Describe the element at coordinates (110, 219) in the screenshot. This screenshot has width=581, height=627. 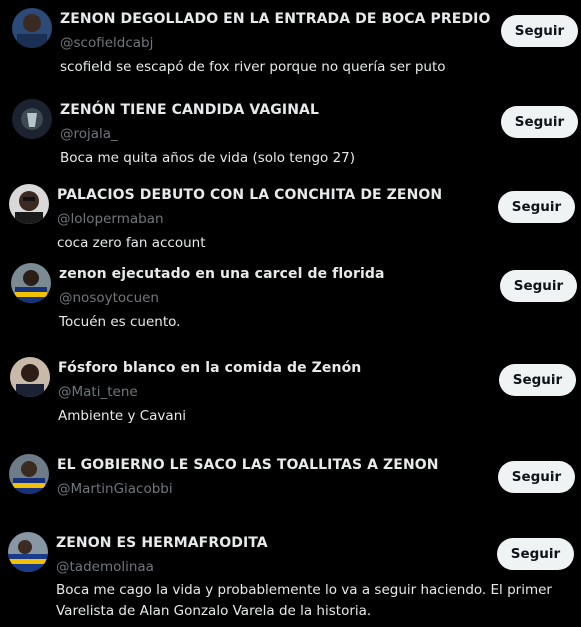
I see `account-handle: @lolopermaban` at that location.